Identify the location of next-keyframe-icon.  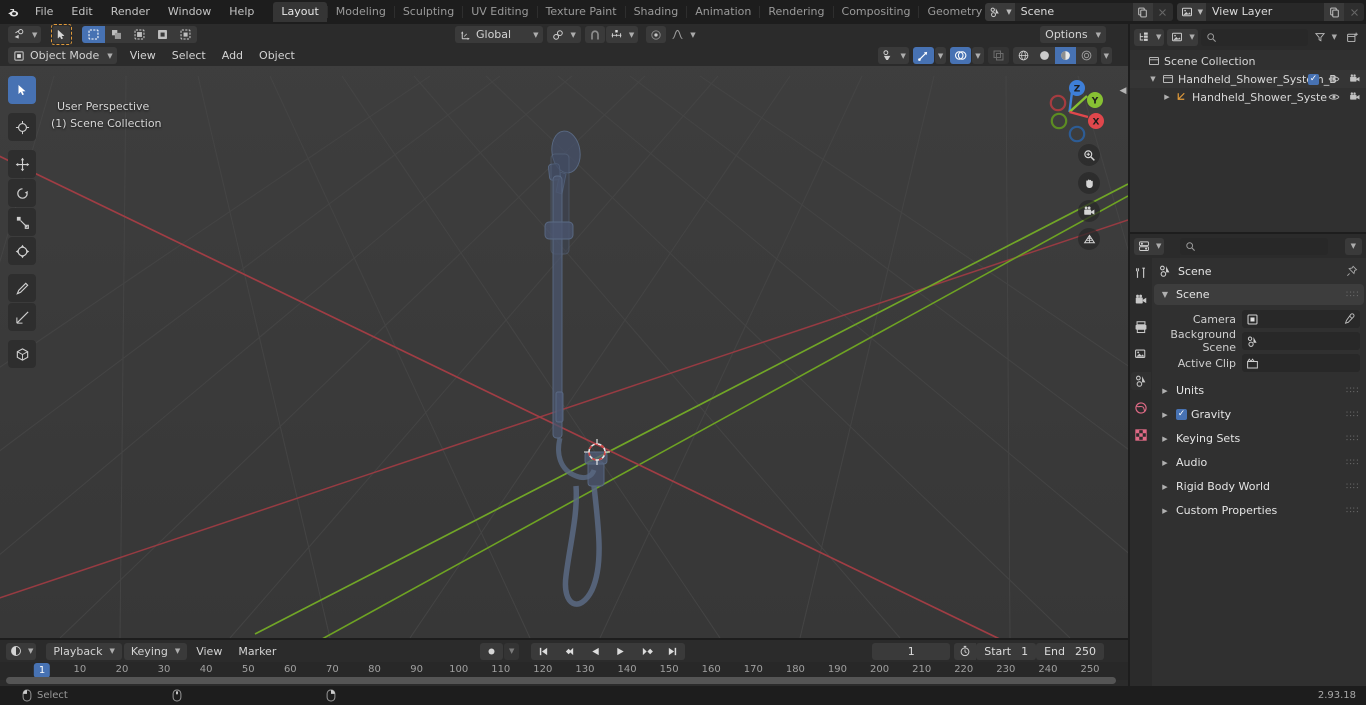
(647, 651).